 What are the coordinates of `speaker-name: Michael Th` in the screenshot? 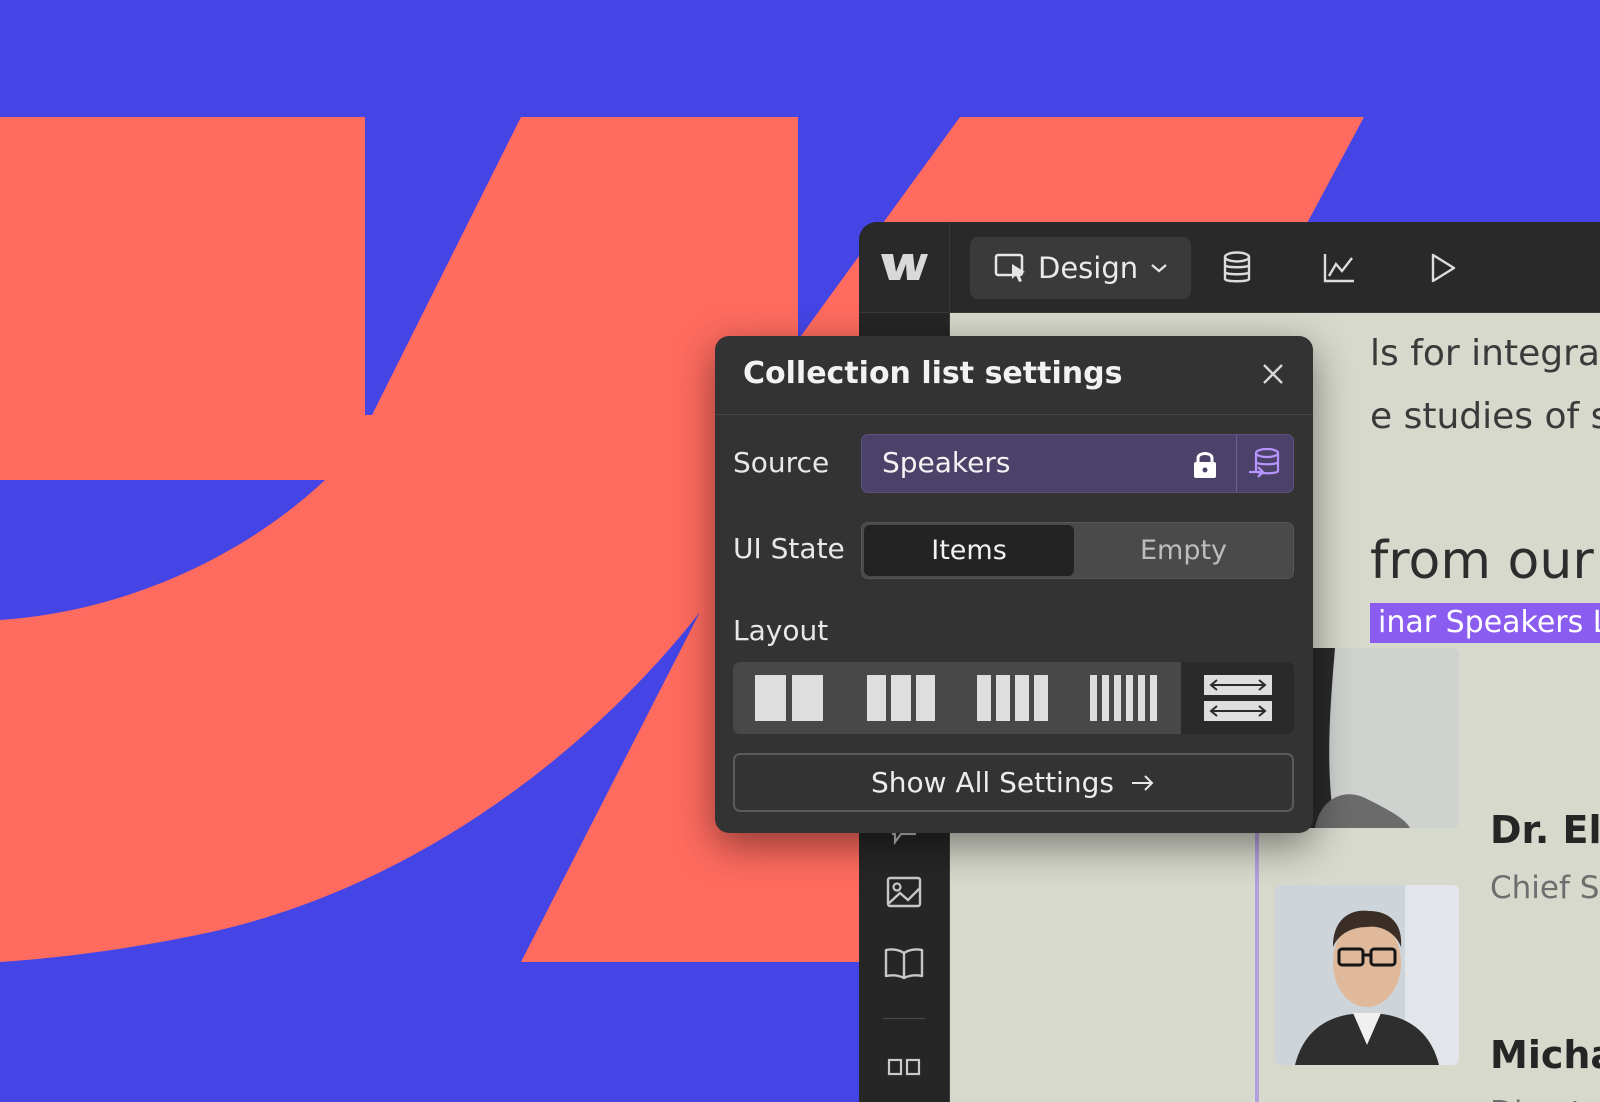 It's located at (1545, 1055).